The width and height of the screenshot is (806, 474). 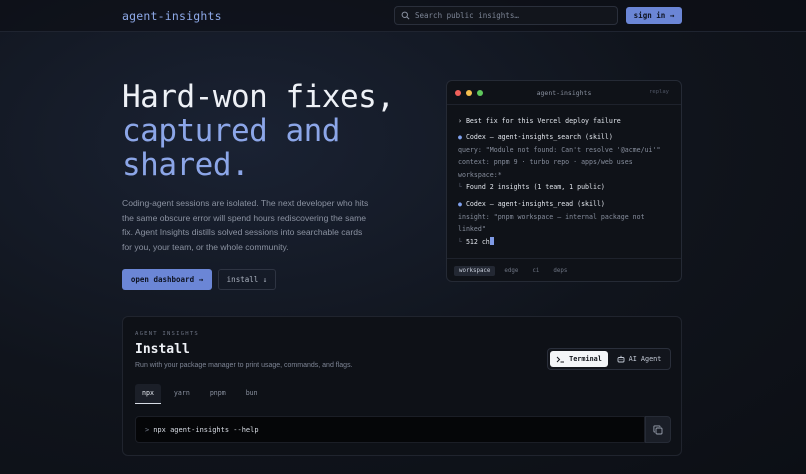 What do you see at coordinates (405, 15) in the screenshot?
I see `search-icon` at bounding box center [405, 15].